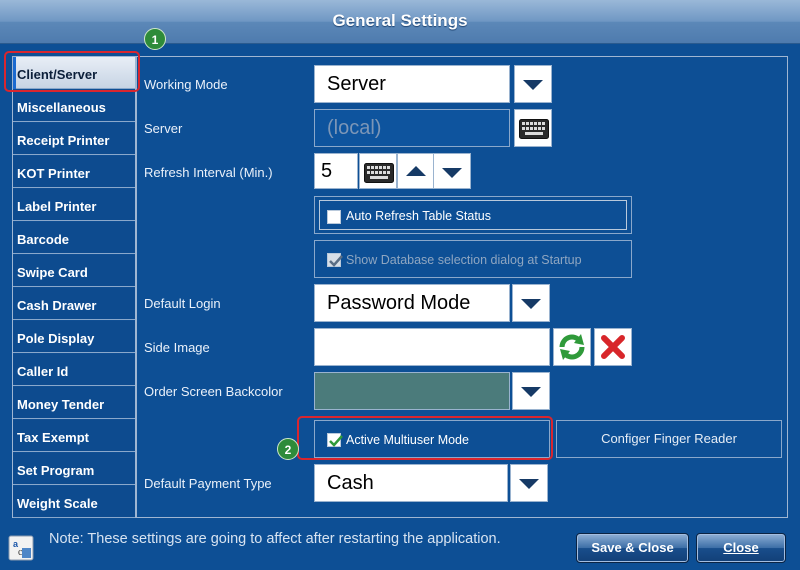 The image size is (800, 570). What do you see at coordinates (336, 171) in the screenshot?
I see `refresh-interval-input: 5` at bounding box center [336, 171].